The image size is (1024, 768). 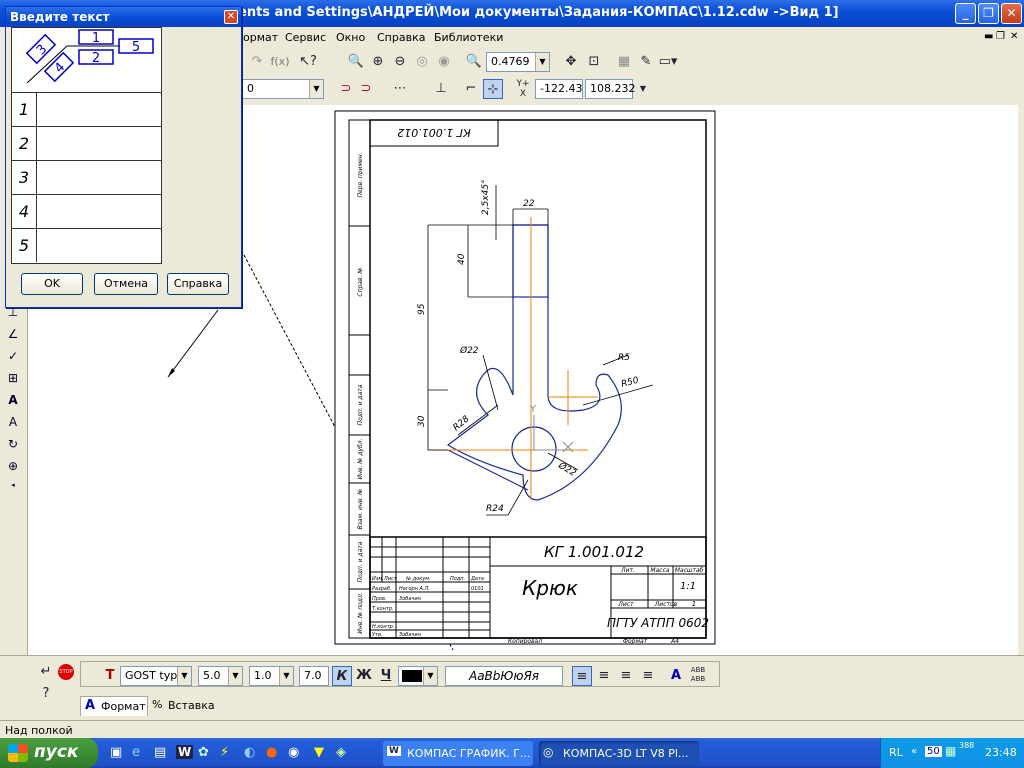 I want to click on quicklaunch-app6-icon: ▼, so click(x=319, y=752).